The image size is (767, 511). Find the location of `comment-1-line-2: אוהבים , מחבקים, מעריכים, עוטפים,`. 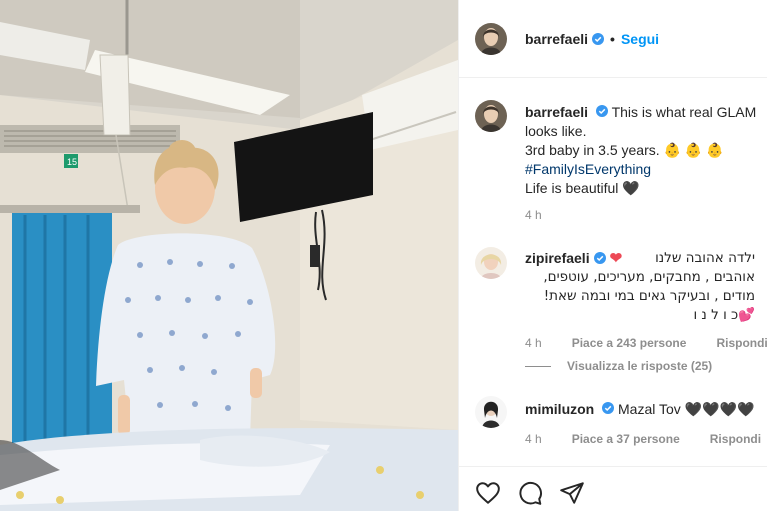

comment-1-line-2: אוהבים , מחבקים, מעריכים, עוטפים, is located at coordinates (649, 277).